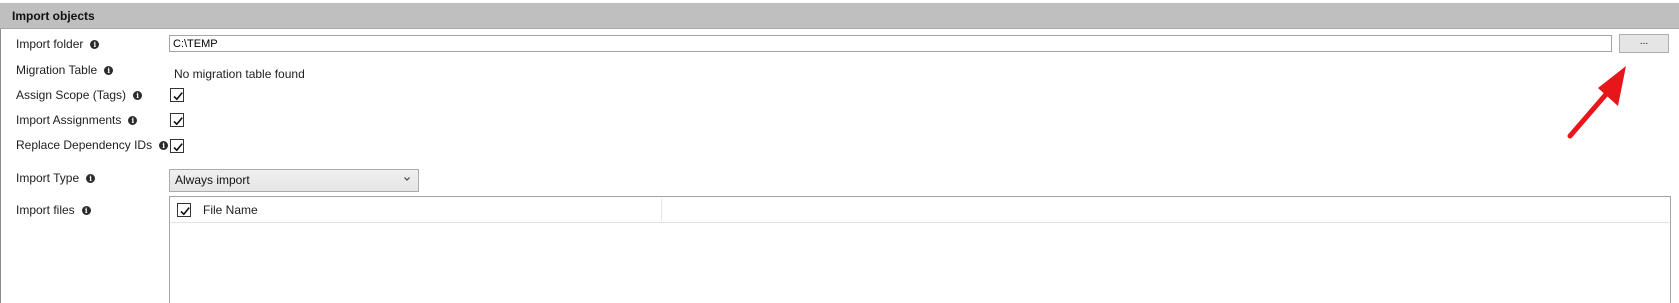 This screenshot has width=1679, height=303. Describe the element at coordinates (0, 166) in the screenshot. I see `panel-left-border` at that location.